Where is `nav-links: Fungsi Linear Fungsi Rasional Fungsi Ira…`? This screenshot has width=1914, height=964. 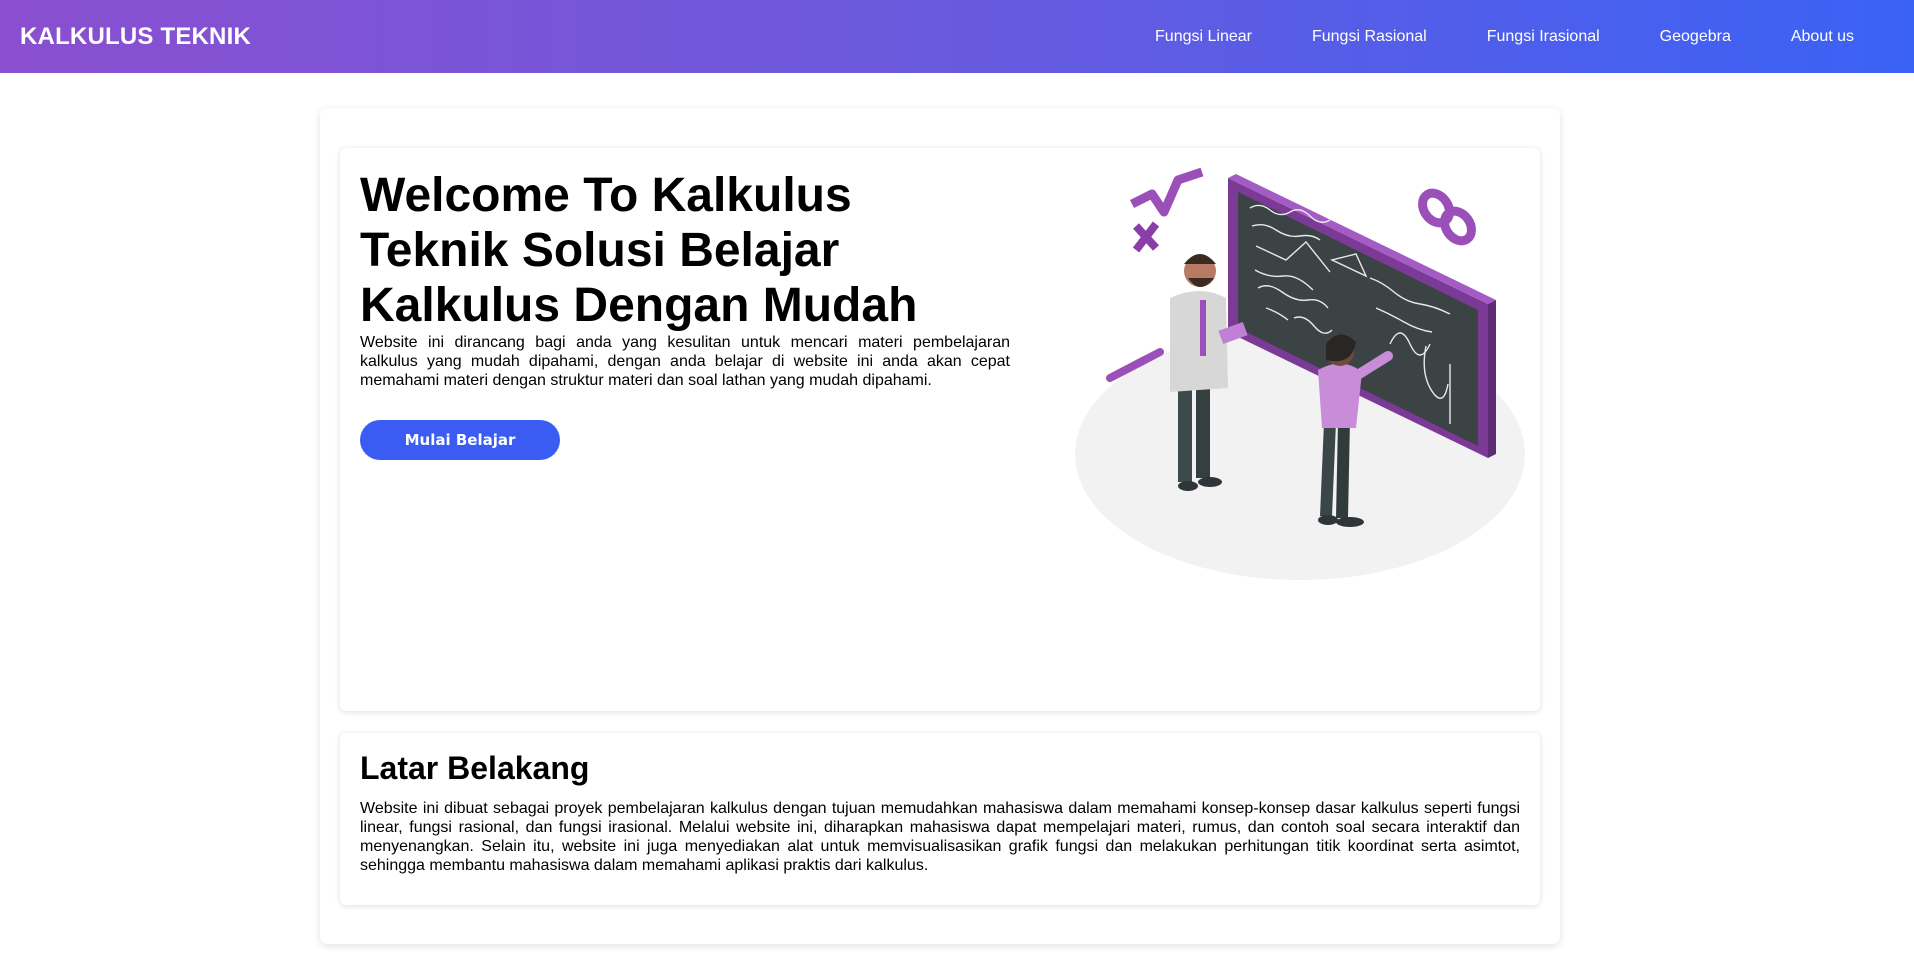 nav-links: Fungsi Linear Fungsi Rasional Fungsi Ira… is located at coordinates (1500, 36).